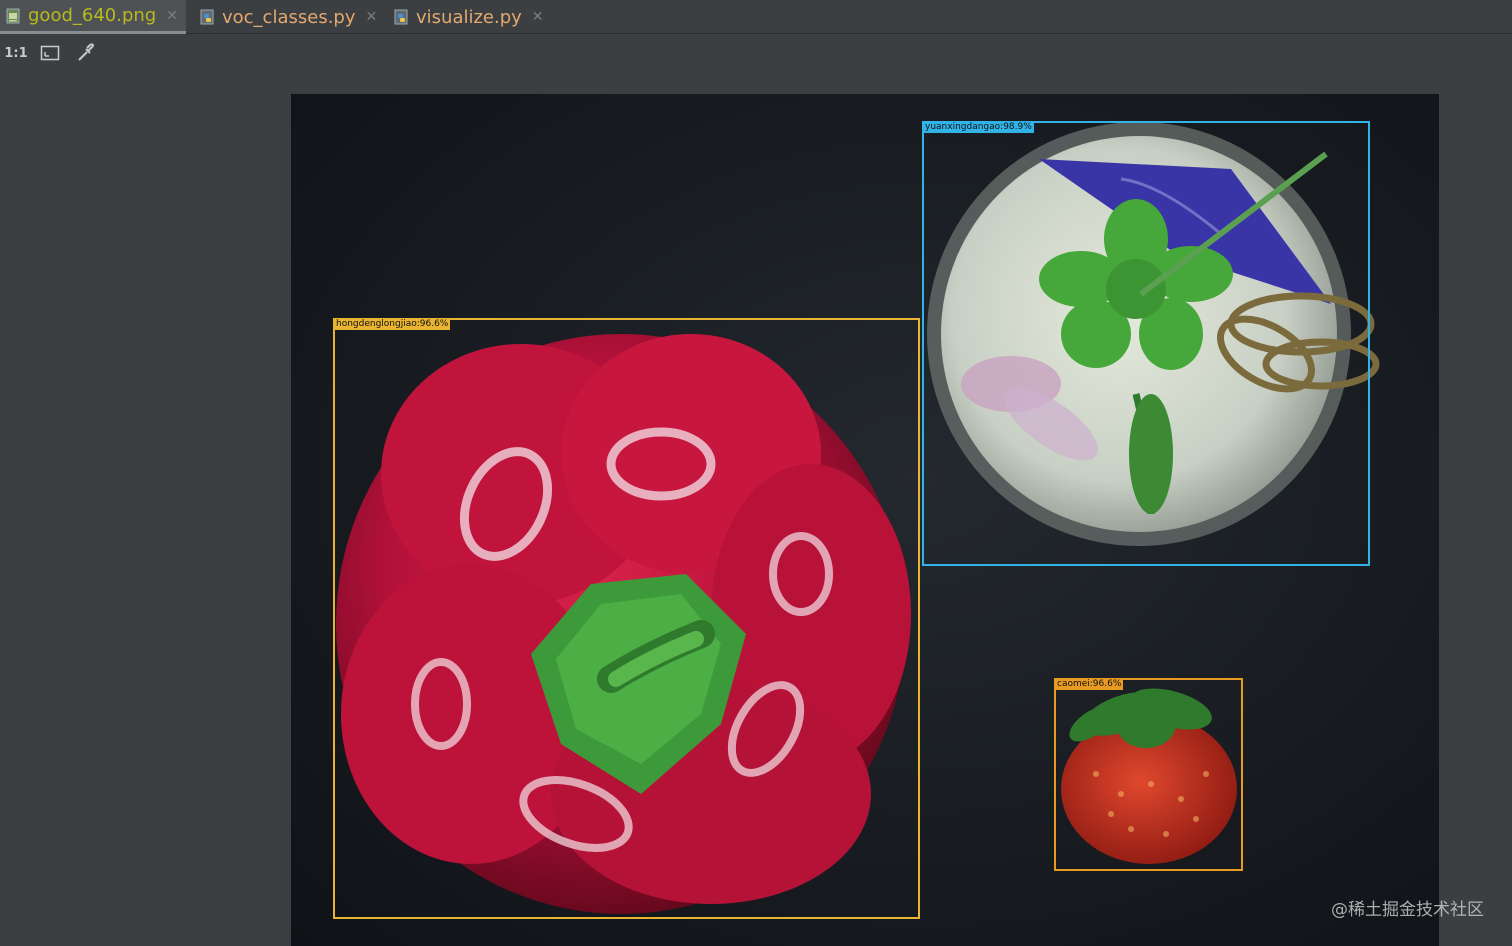 The width and height of the screenshot is (1512, 946). I want to click on tab-visualize-py: visualize.py ✕, so click(468, 17).